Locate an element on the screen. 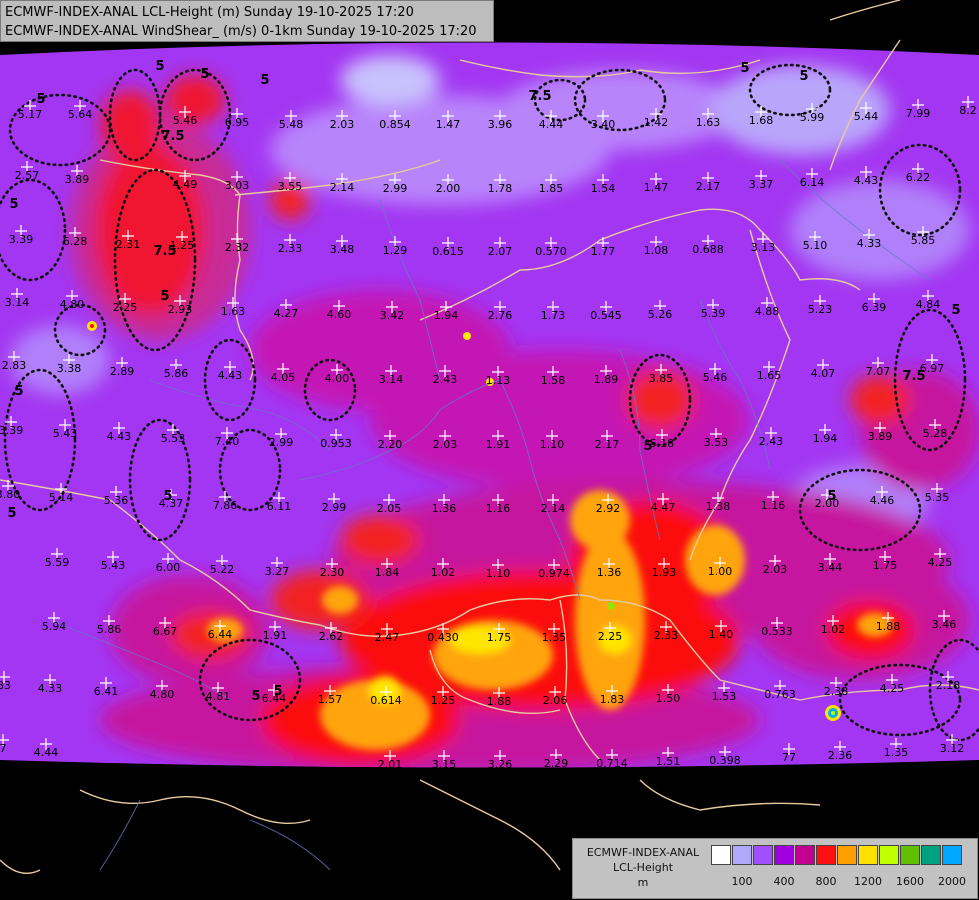  value-label: 2.93 is located at coordinates (180, 309).